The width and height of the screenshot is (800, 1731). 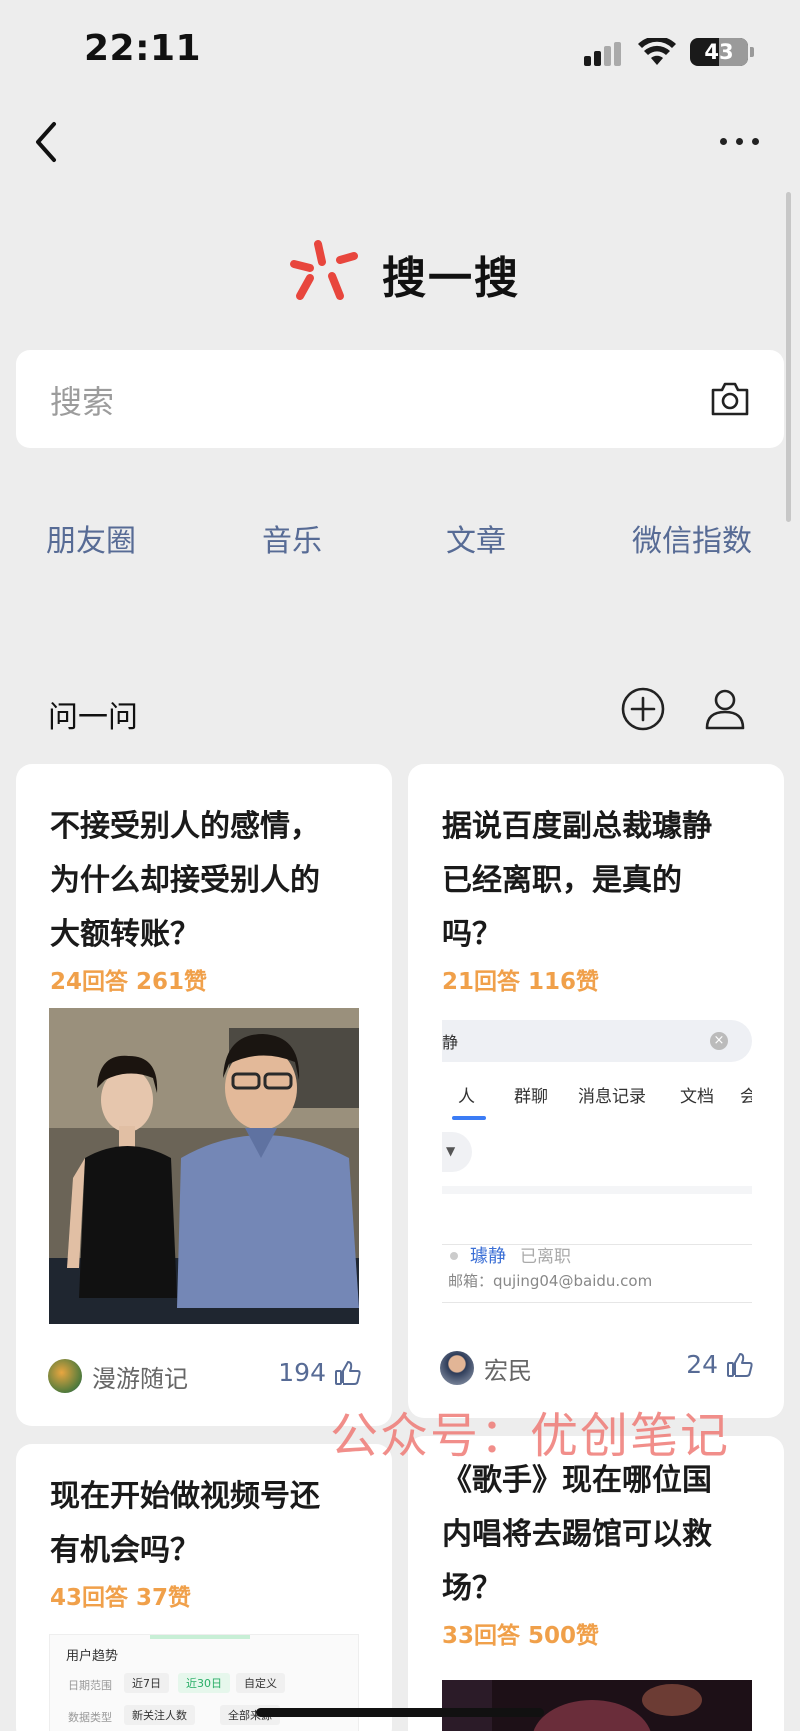 I want to click on author-name: 宏民, so click(x=508, y=1370).